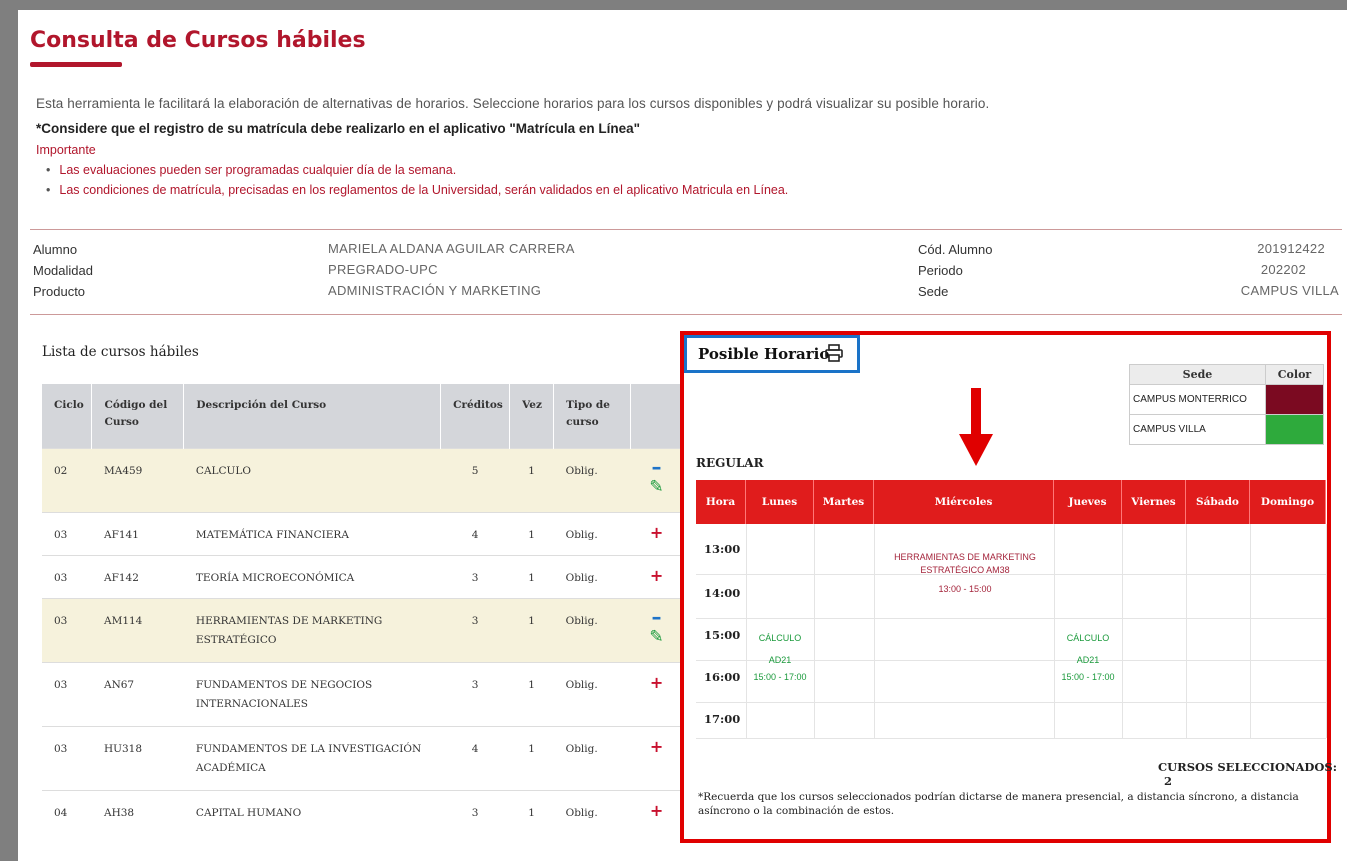  What do you see at coordinates (1294, 429) in the screenshot?
I see `legend-color-swatch` at bounding box center [1294, 429].